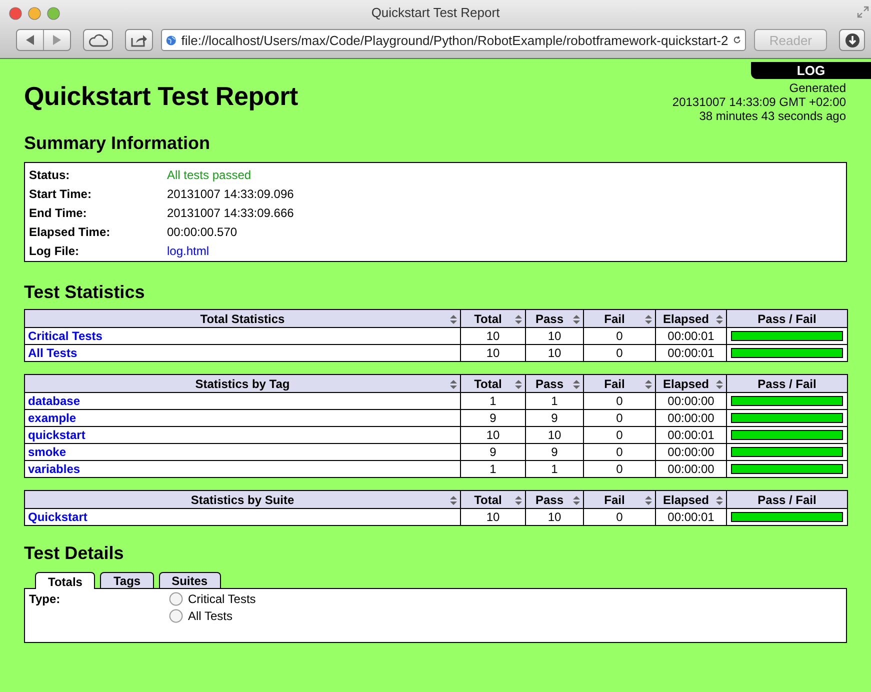 The height and width of the screenshot is (692, 871). I want to click on field-value: 00:00:00.570, so click(202, 231).